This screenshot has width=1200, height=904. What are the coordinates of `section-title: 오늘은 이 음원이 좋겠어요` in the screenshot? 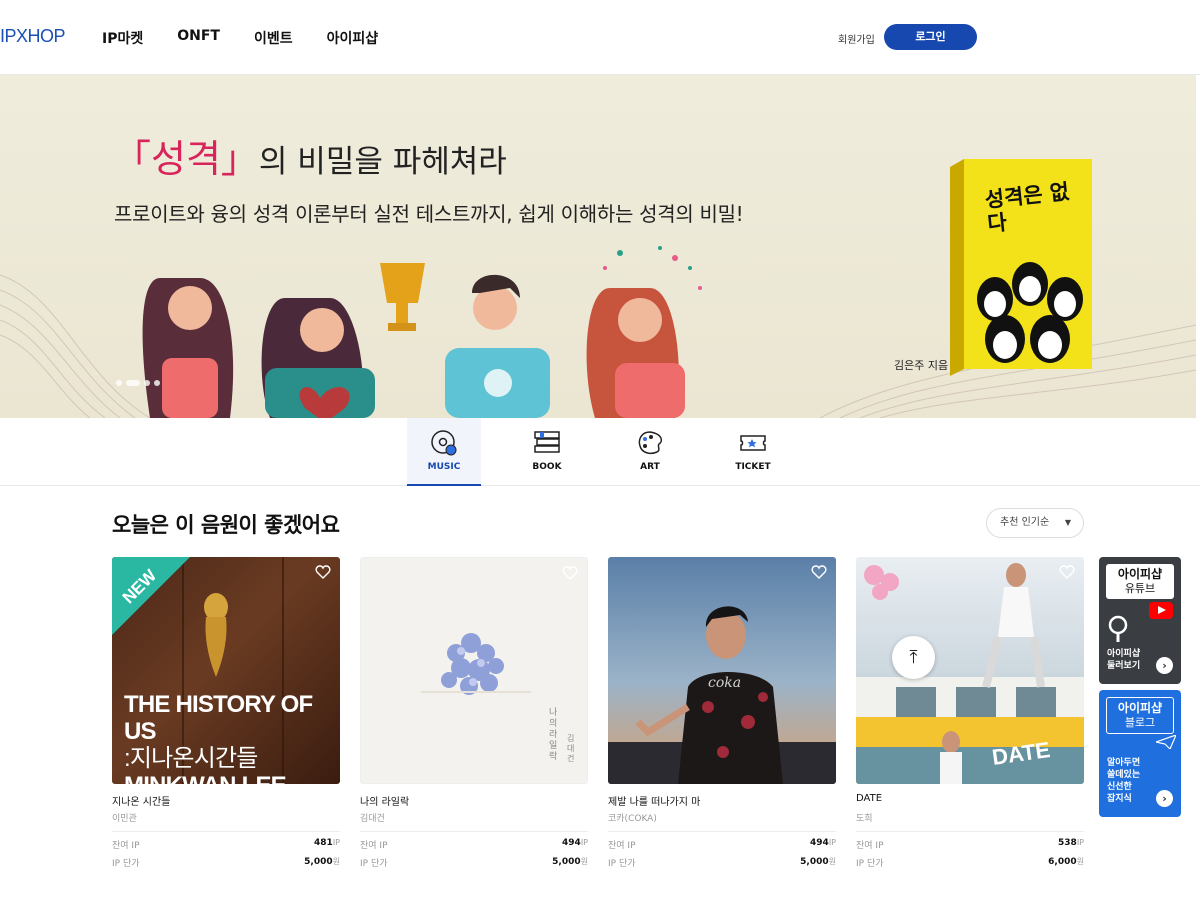 It's located at (226, 525).